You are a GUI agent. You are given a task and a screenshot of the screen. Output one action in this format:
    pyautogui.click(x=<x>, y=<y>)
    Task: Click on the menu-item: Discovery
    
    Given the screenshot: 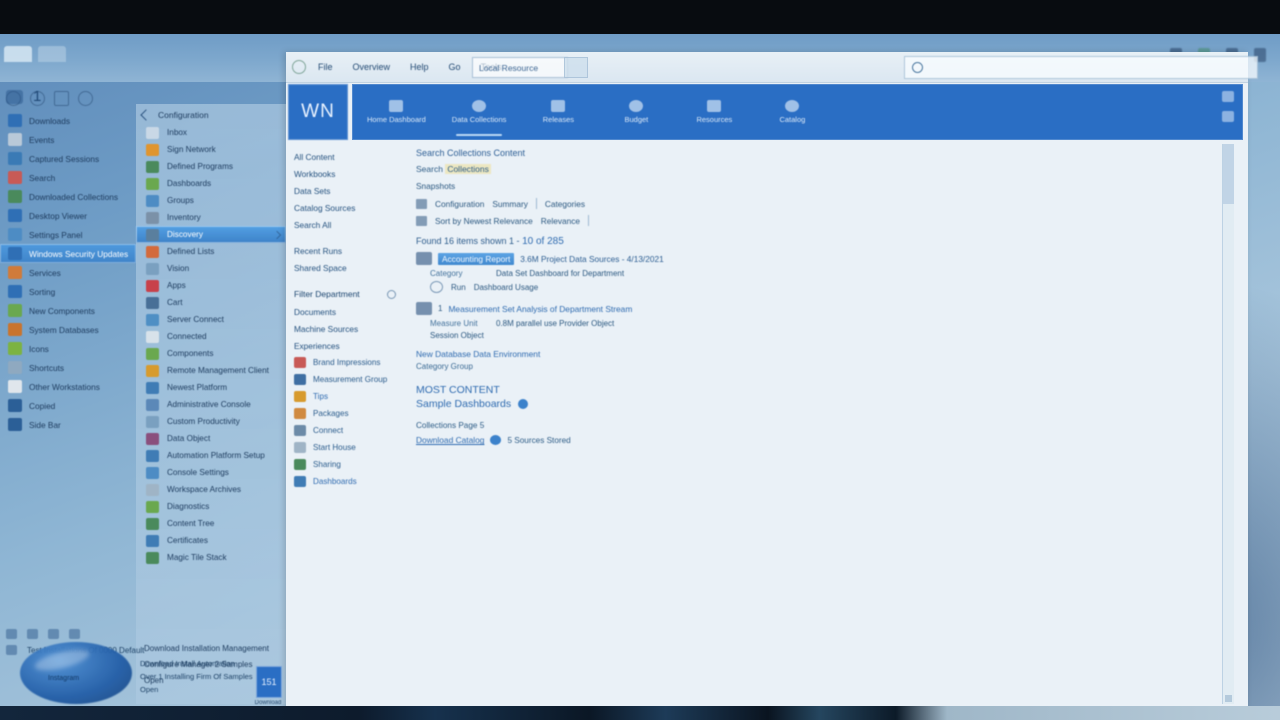 What is the action you would take?
    pyautogui.click(x=211, y=234)
    